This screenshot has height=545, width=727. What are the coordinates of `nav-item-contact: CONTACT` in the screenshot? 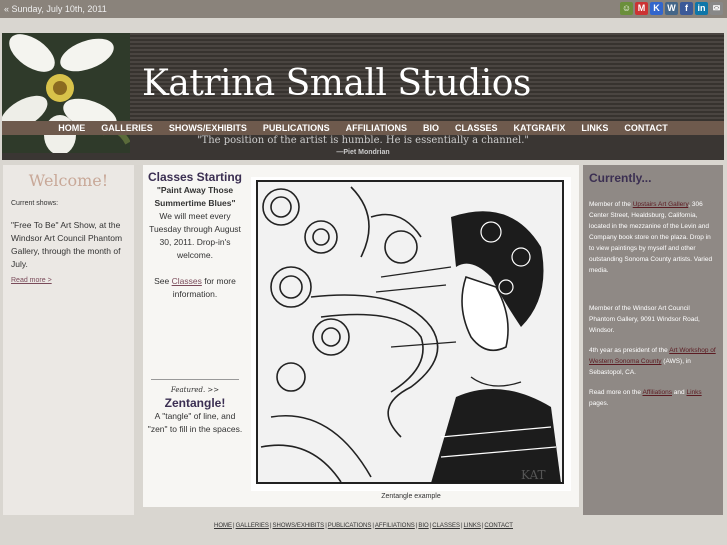 It's located at (645, 128).